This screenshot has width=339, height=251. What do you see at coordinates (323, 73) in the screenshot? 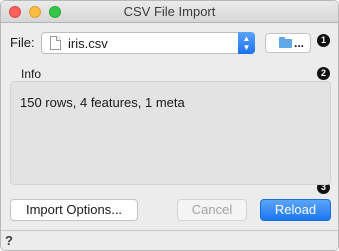
I see `callout-badge-2: 2` at bounding box center [323, 73].